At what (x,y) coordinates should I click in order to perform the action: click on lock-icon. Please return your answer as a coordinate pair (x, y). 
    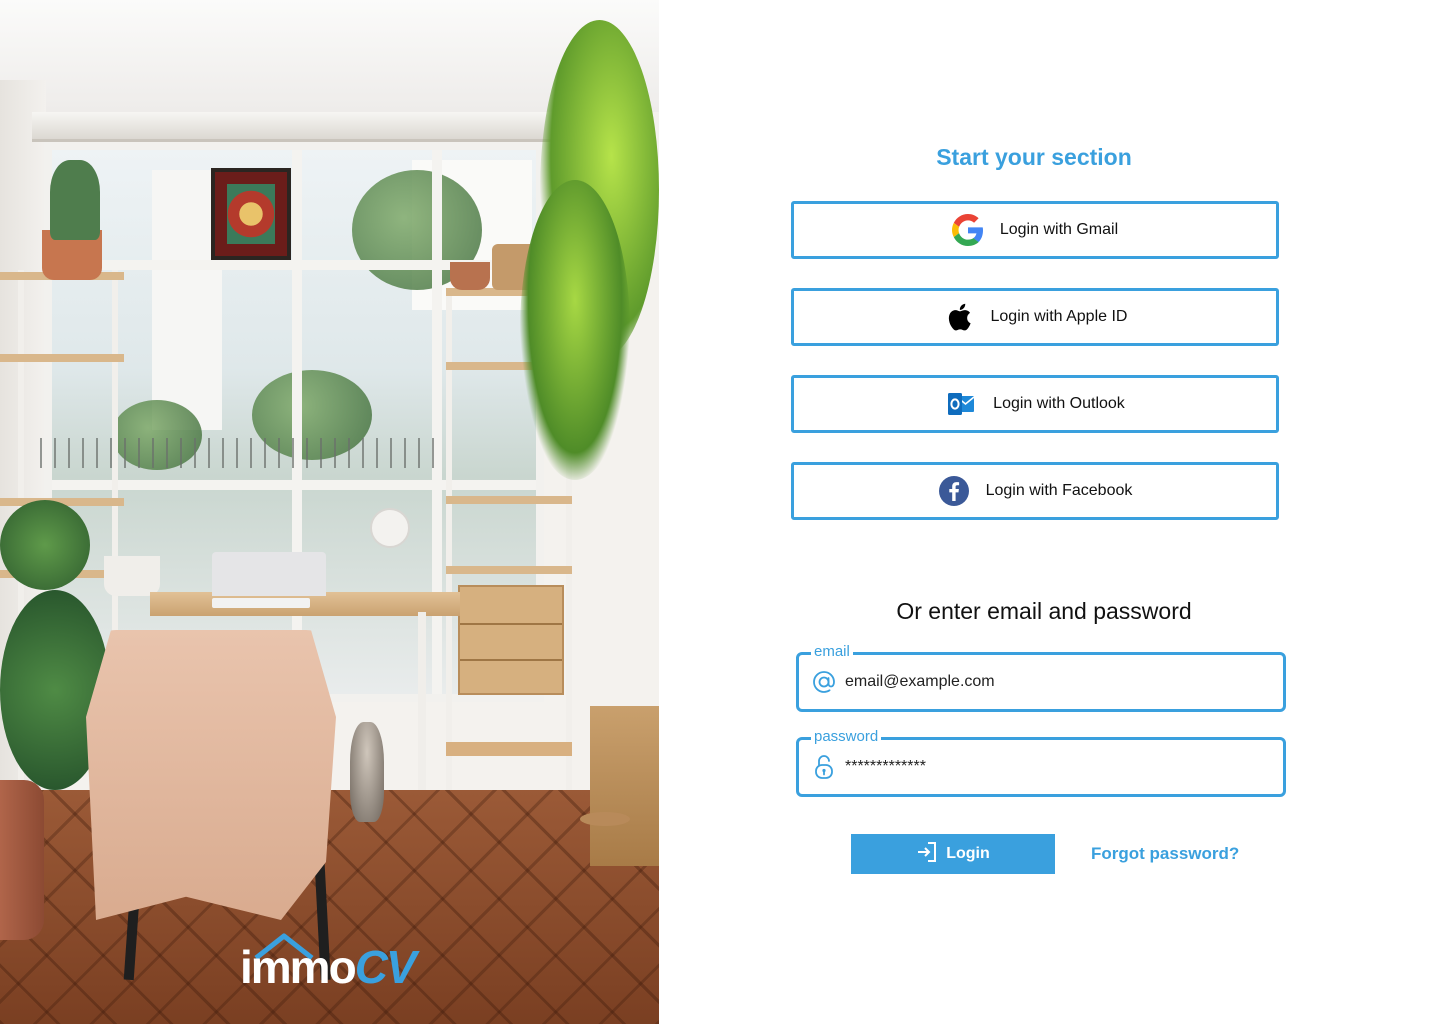
    Looking at the image, I should click on (824, 767).